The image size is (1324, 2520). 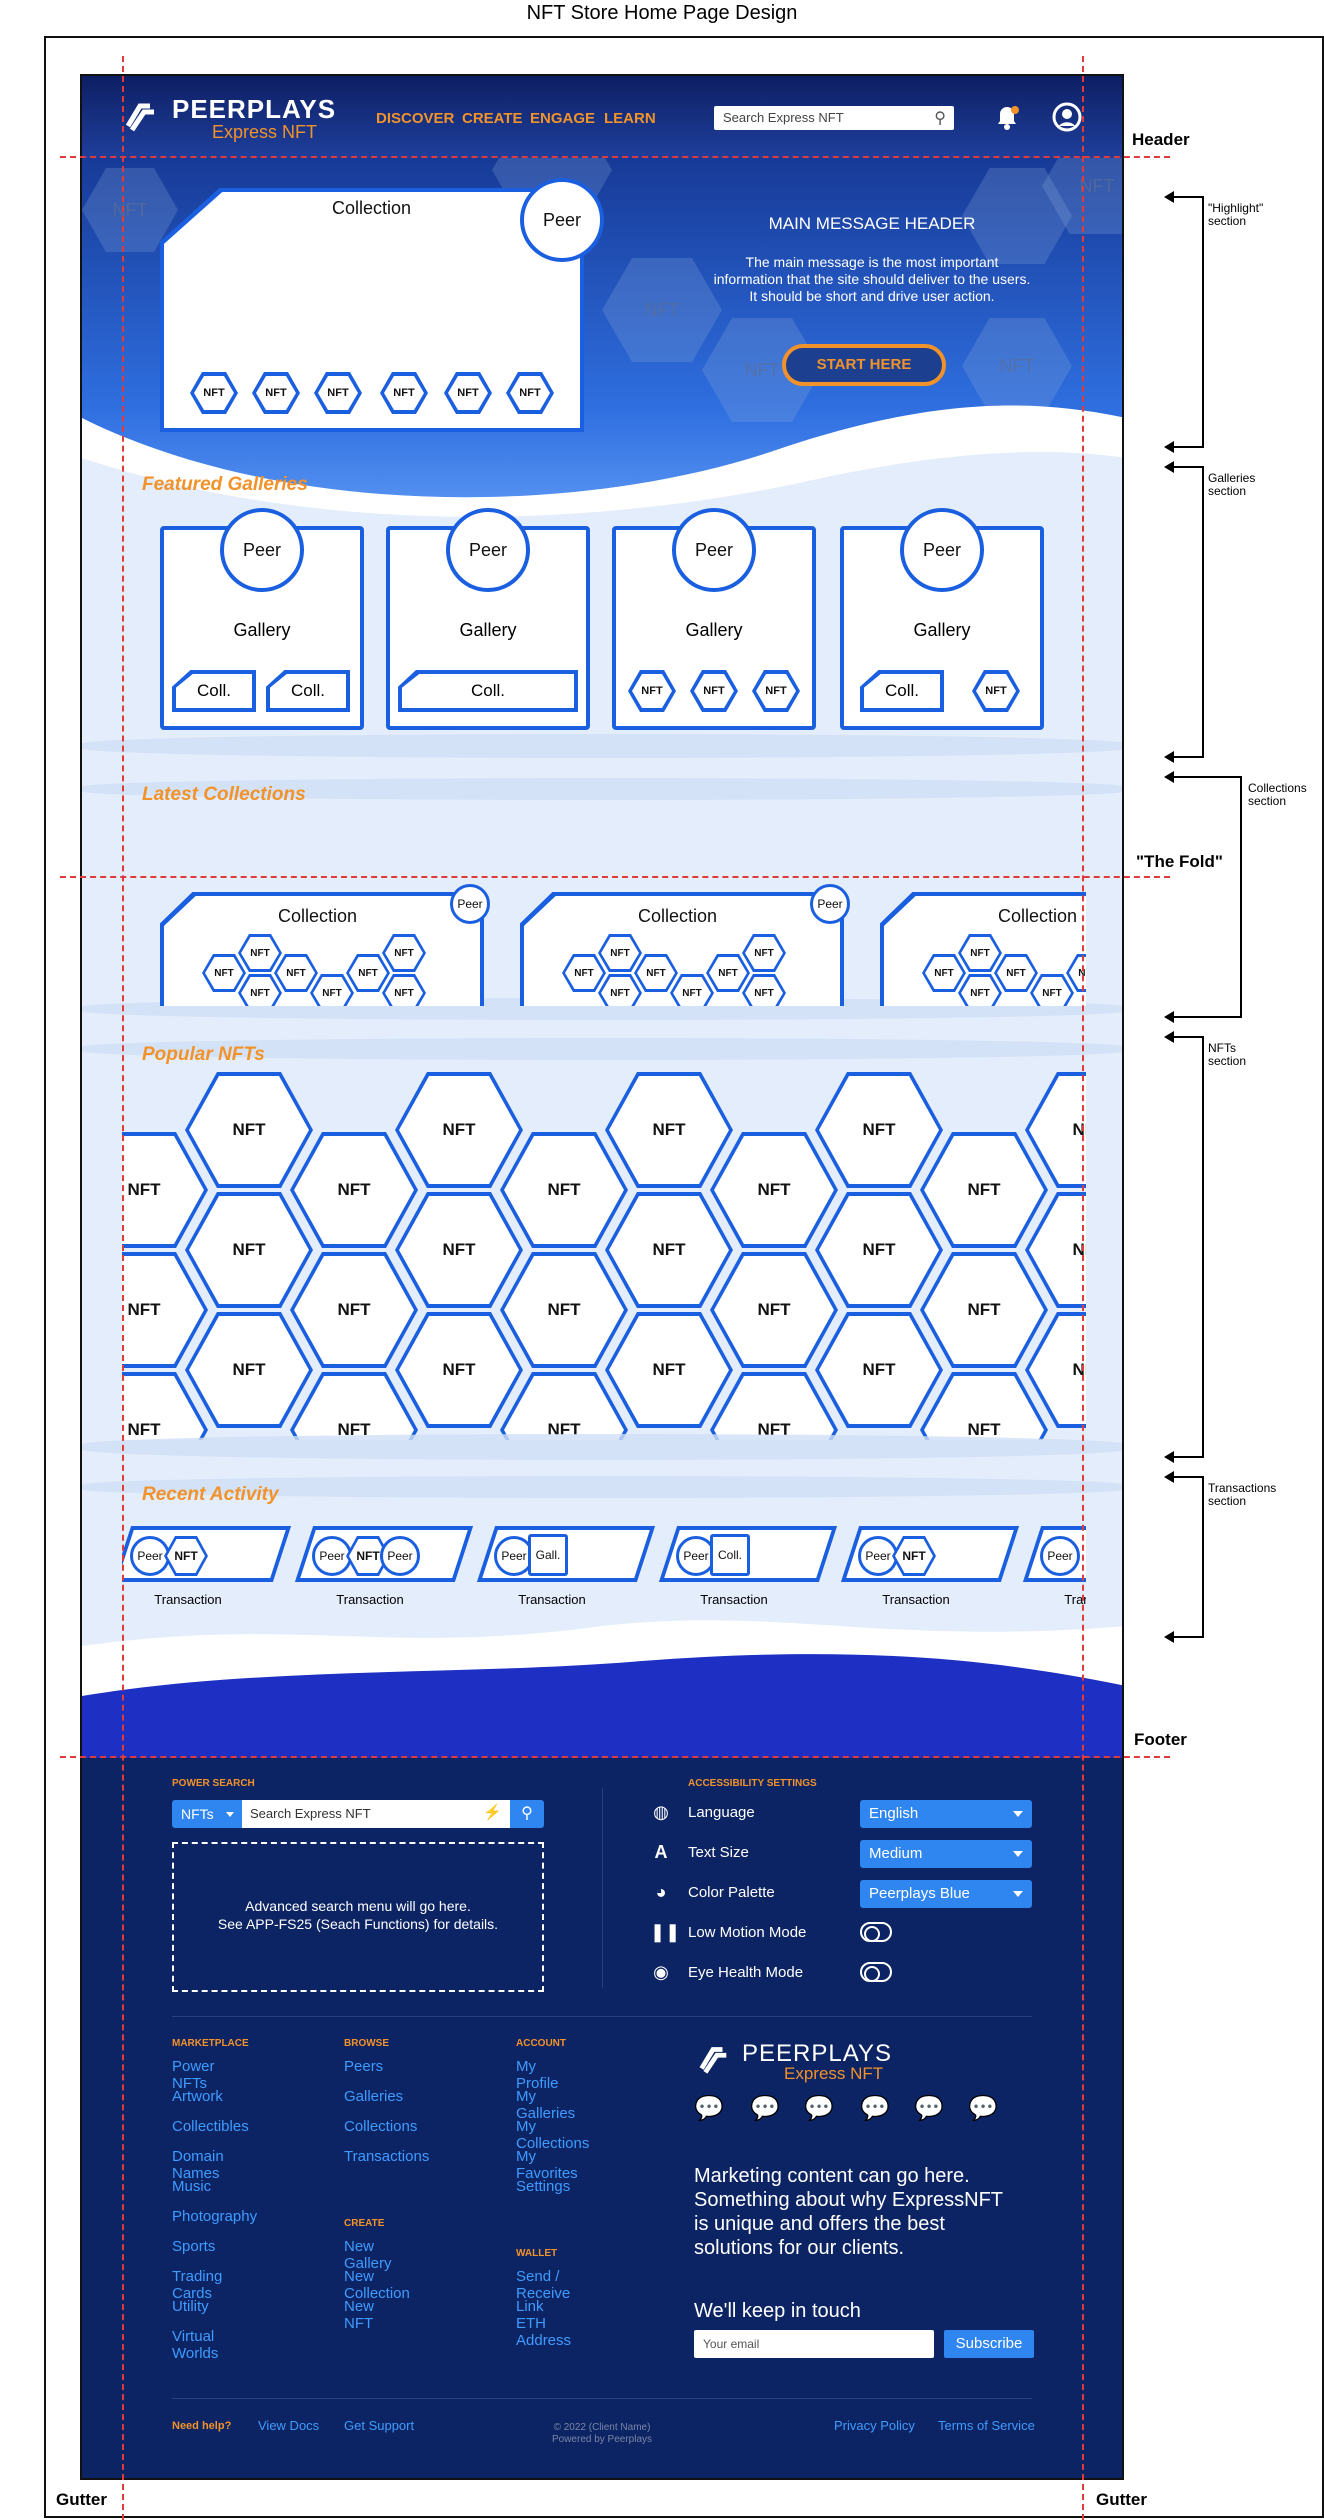 What do you see at coordinates (373, 2096) in the screenshot?
I see `footer-link-browse: Galleries` at bounding box center [373, 2096].